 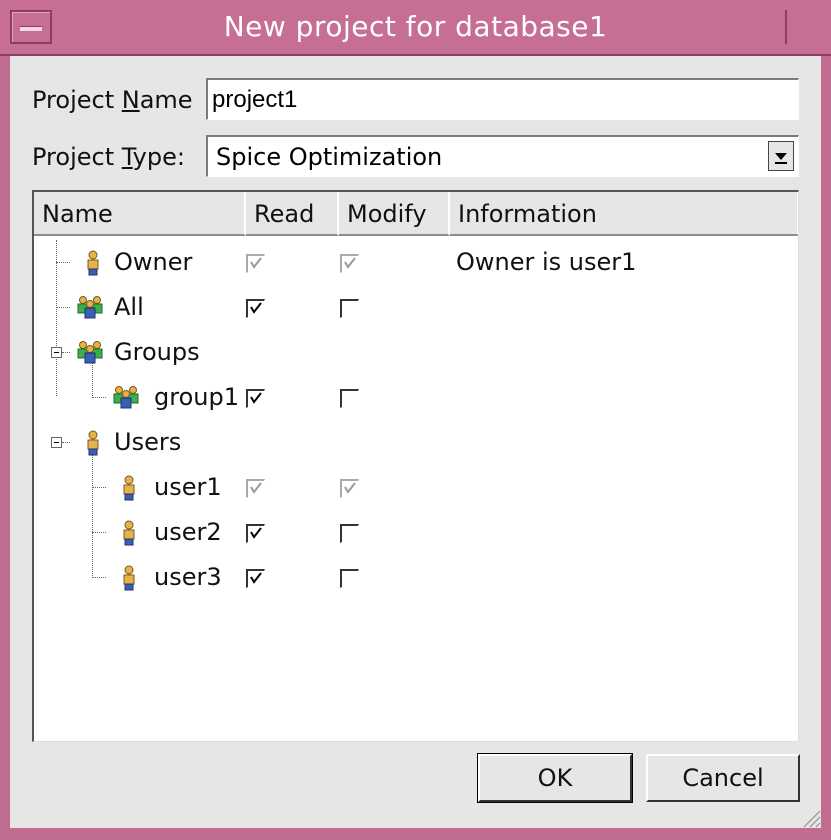 I want to click on row-name: All, so click(x=129, y=307).